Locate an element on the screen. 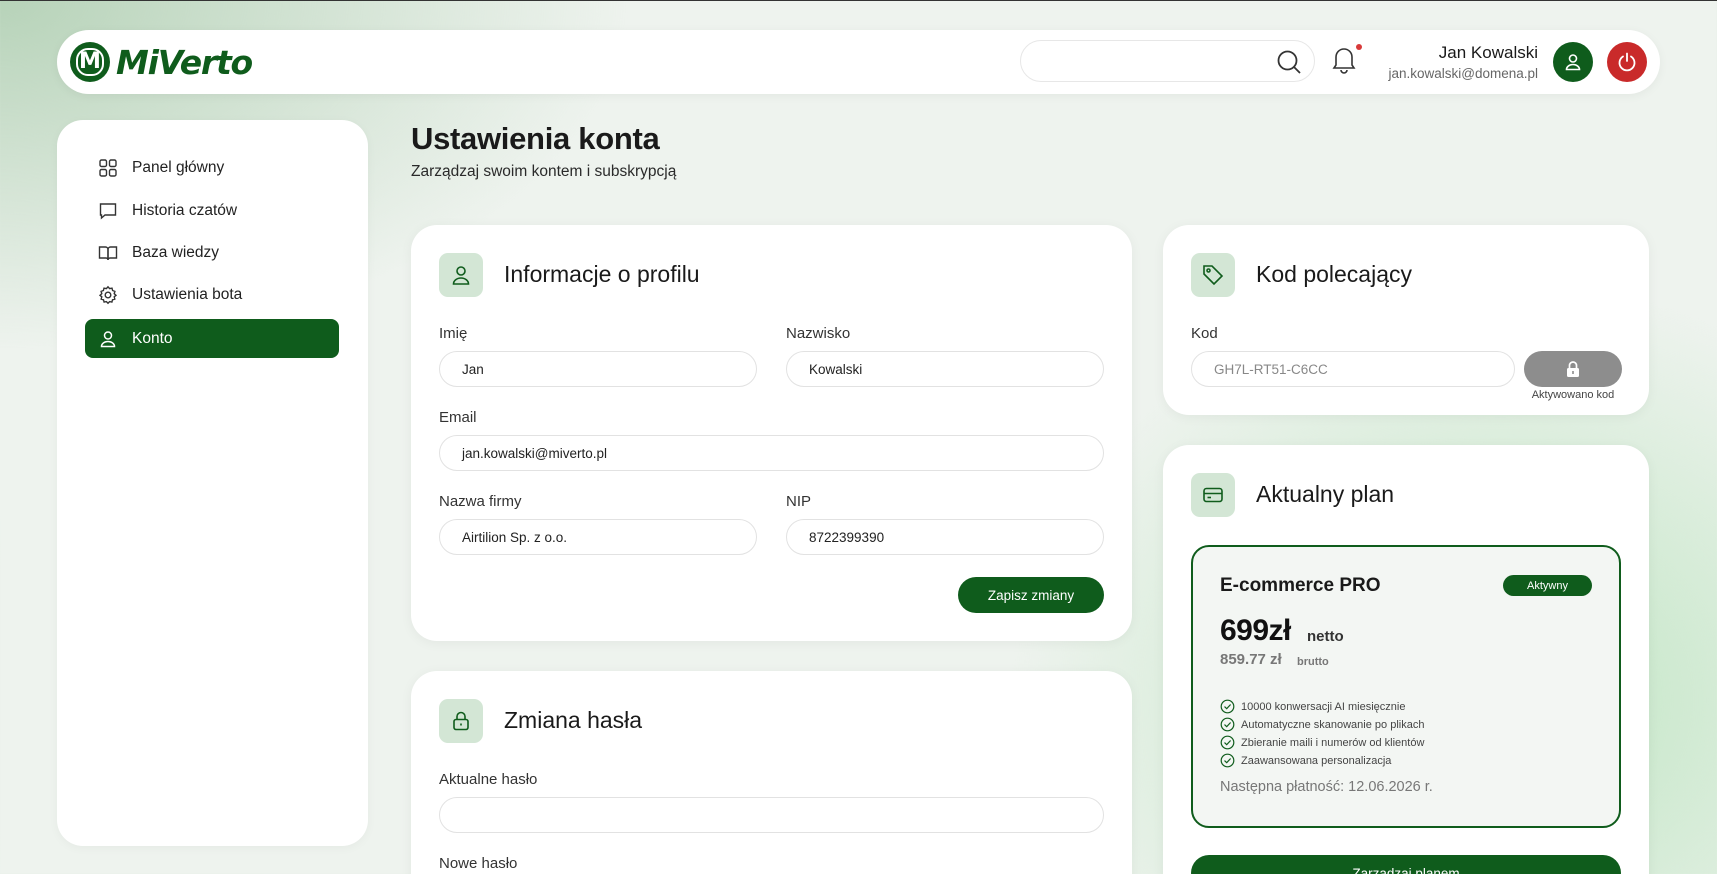 Image resolution: width=1717 pixels, height=874 pixels. sidebar-item-account: Konto is located at coordinates (212, 338).